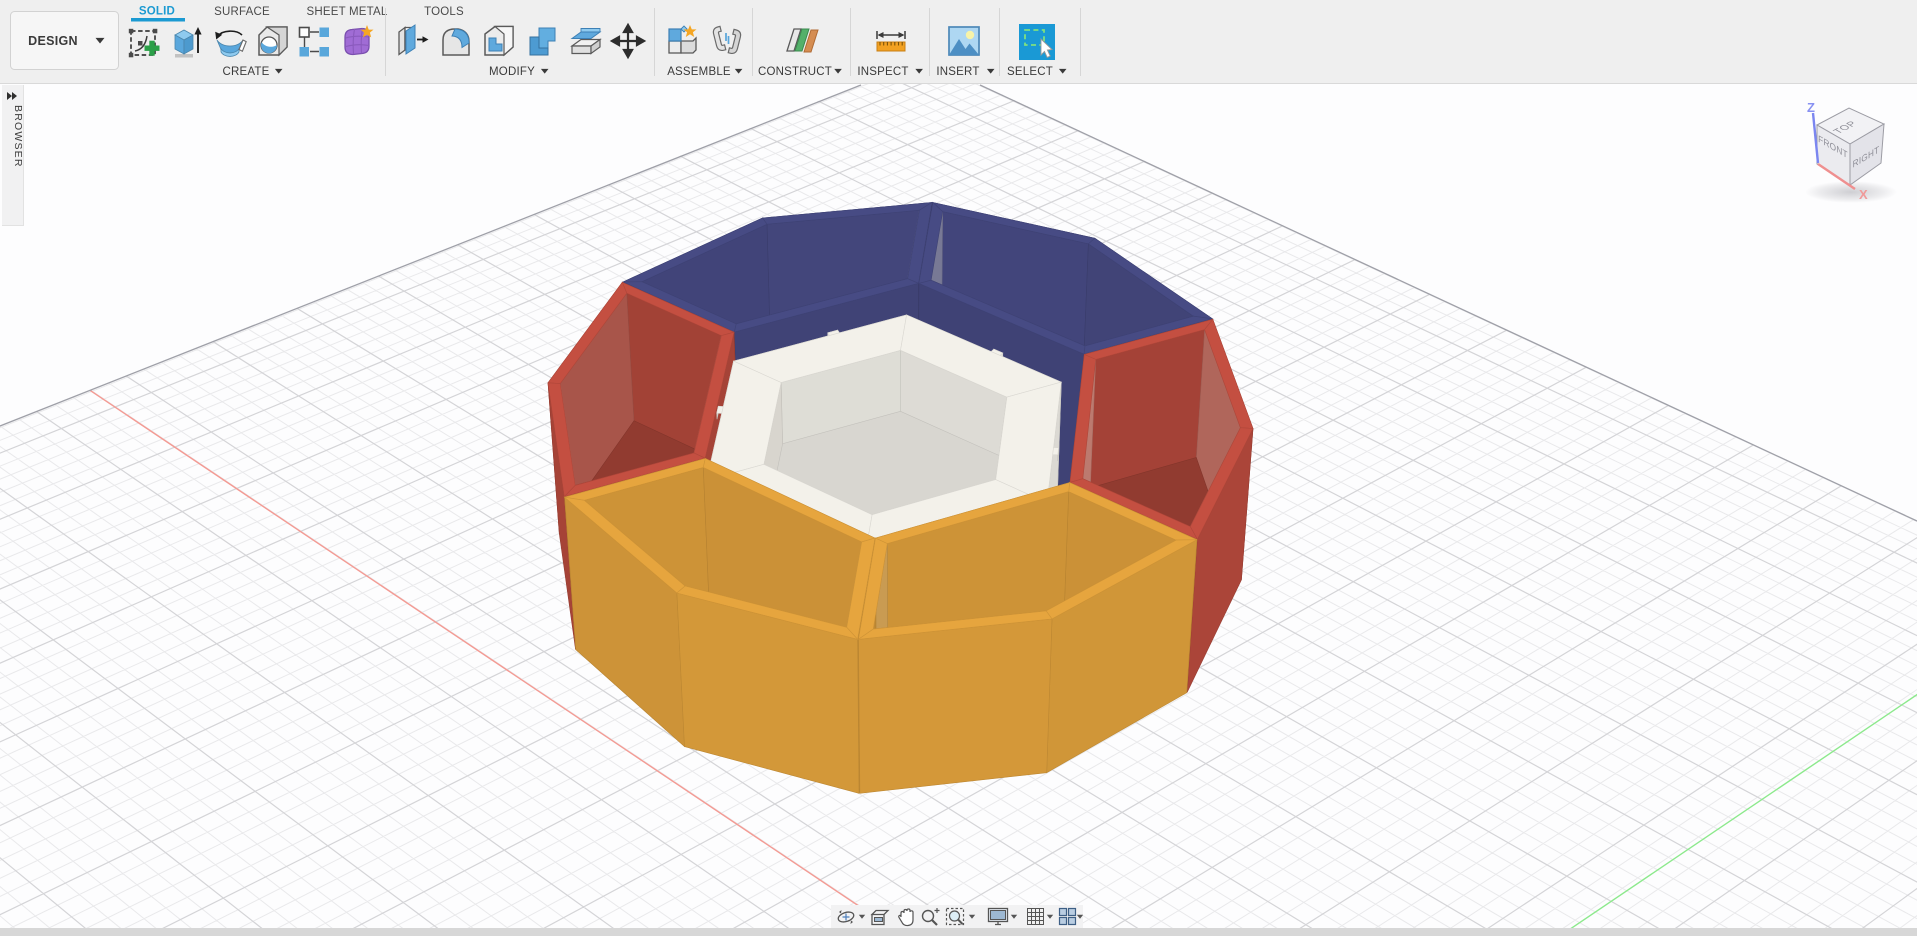 This screenshot has width=1917, height=936. I want to click on svg-text: SOLID, so click(157, 12).